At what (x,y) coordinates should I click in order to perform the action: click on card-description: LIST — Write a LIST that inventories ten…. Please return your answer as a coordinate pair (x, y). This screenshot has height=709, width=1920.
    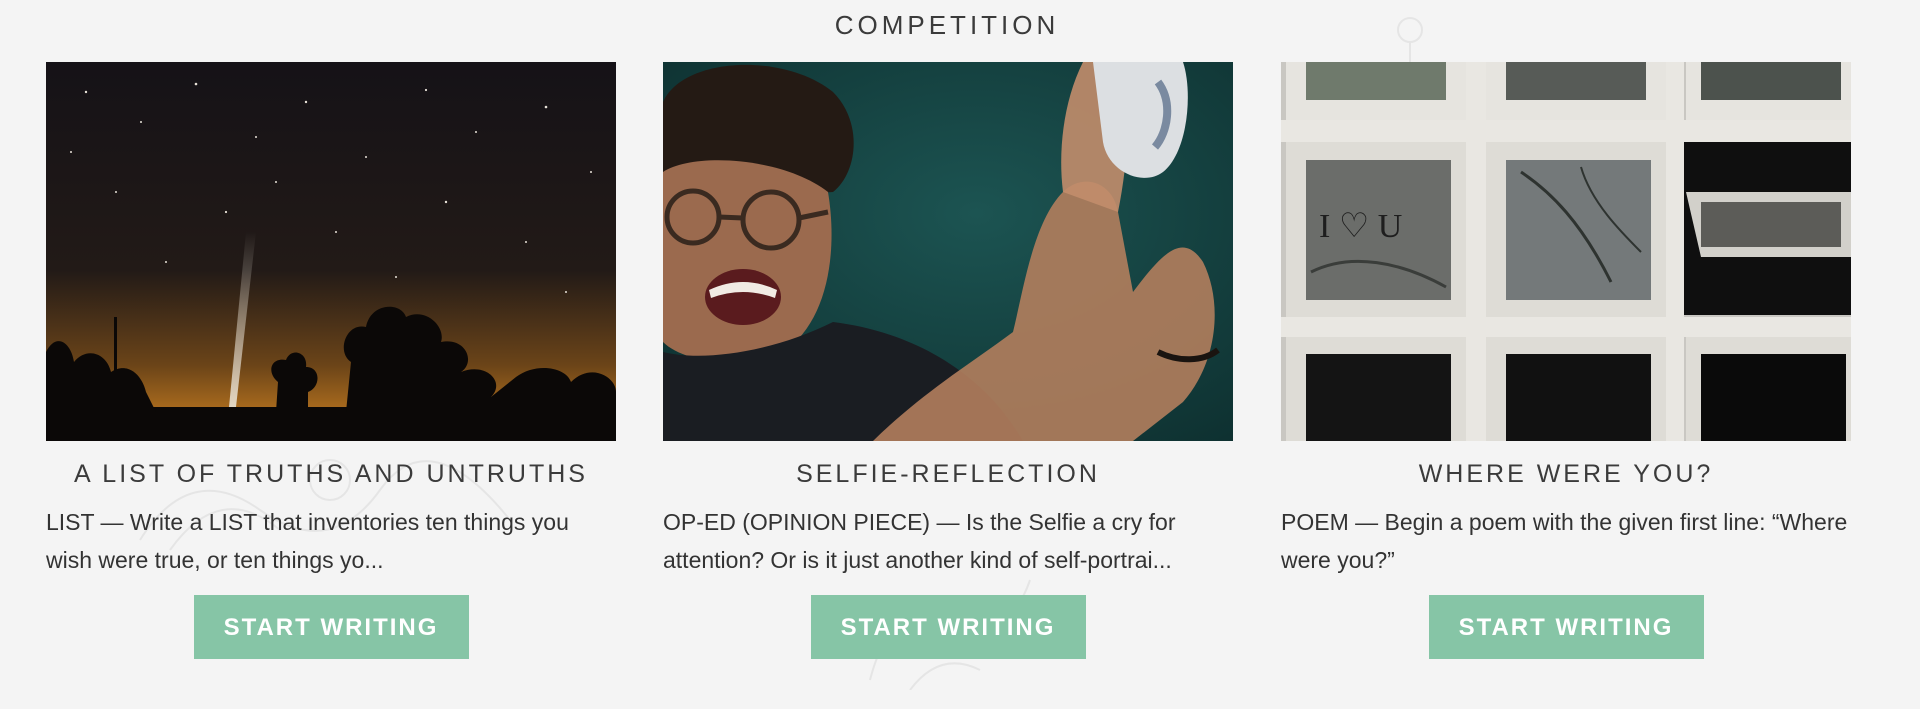
    Looking at the image, I should click on (307, 541).